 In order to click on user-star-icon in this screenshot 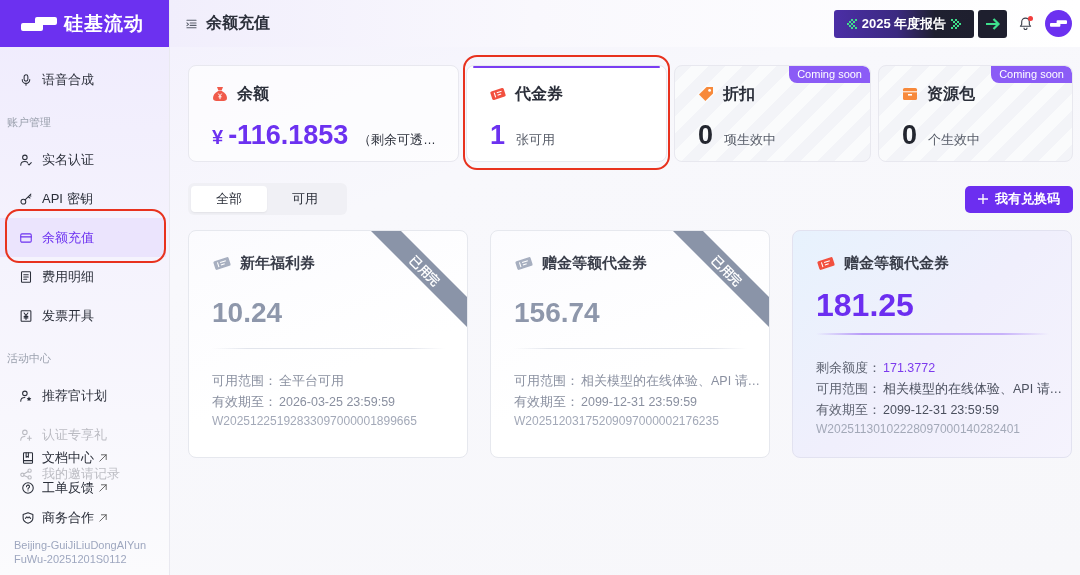, I will do `click(26, 395)`.